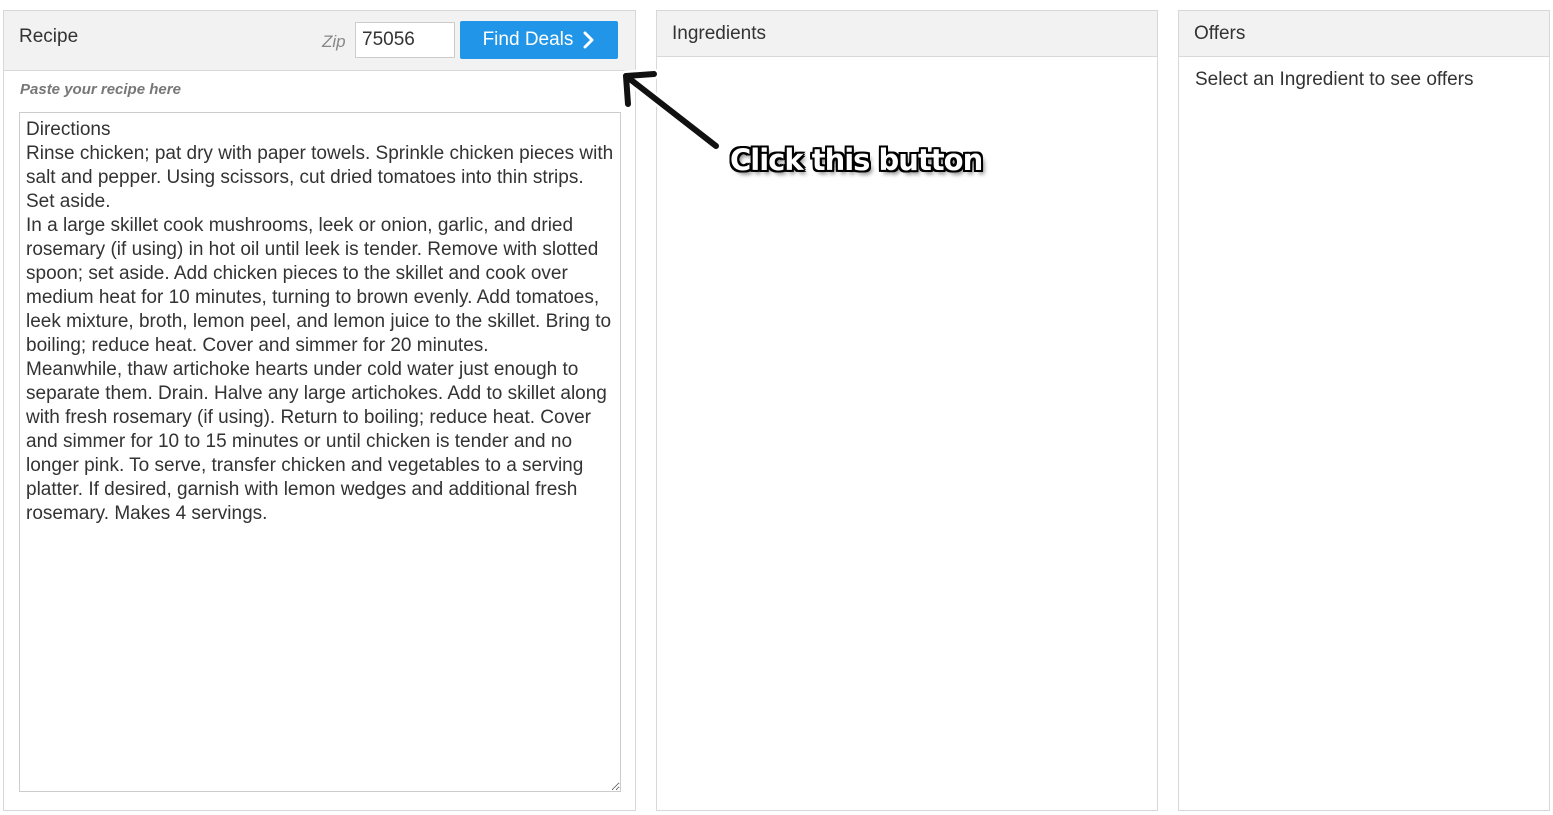 The height and width of the screenshot is (815, 1553). What do you see at coordinates (589, 40) in the screenshot?
I see `chevron-right-icon` at bounding box center [589, 40].